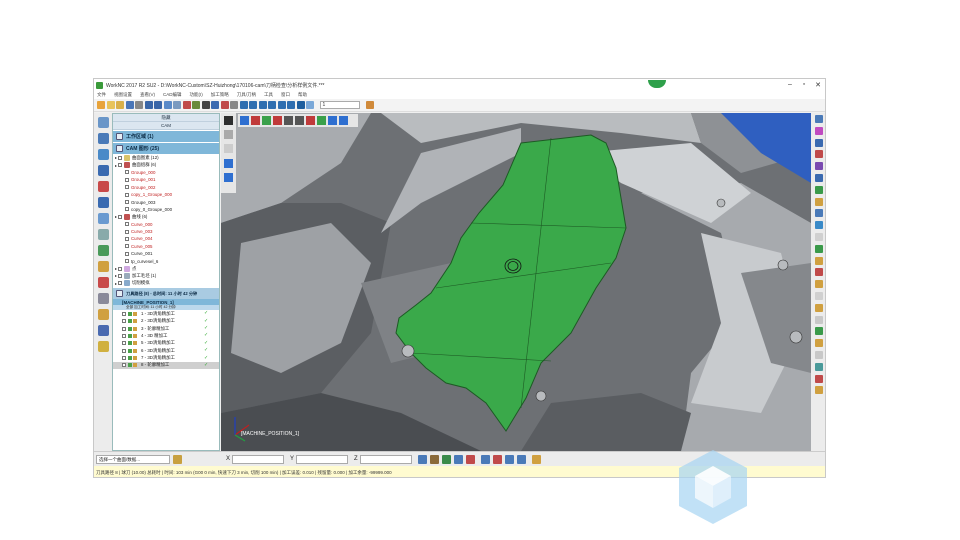  I want to click on redo-icon, so click(158, 105).